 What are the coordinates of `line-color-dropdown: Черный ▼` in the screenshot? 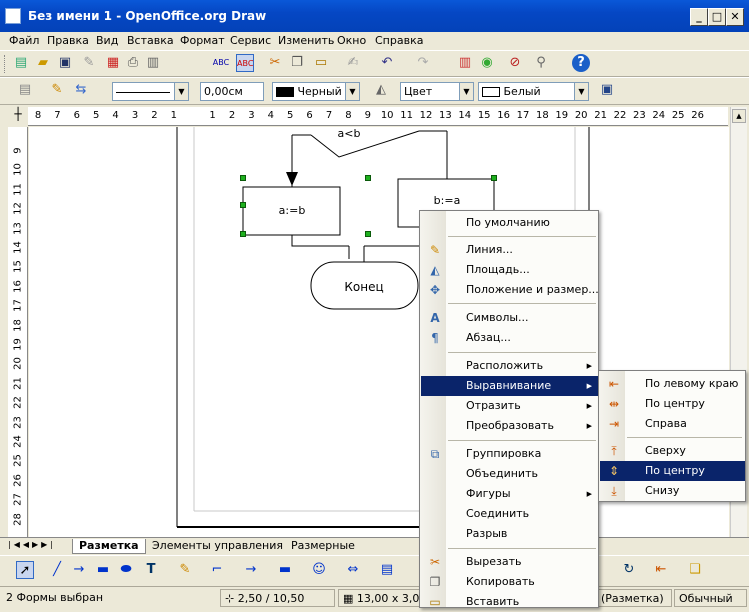 It's located at (316, 91).